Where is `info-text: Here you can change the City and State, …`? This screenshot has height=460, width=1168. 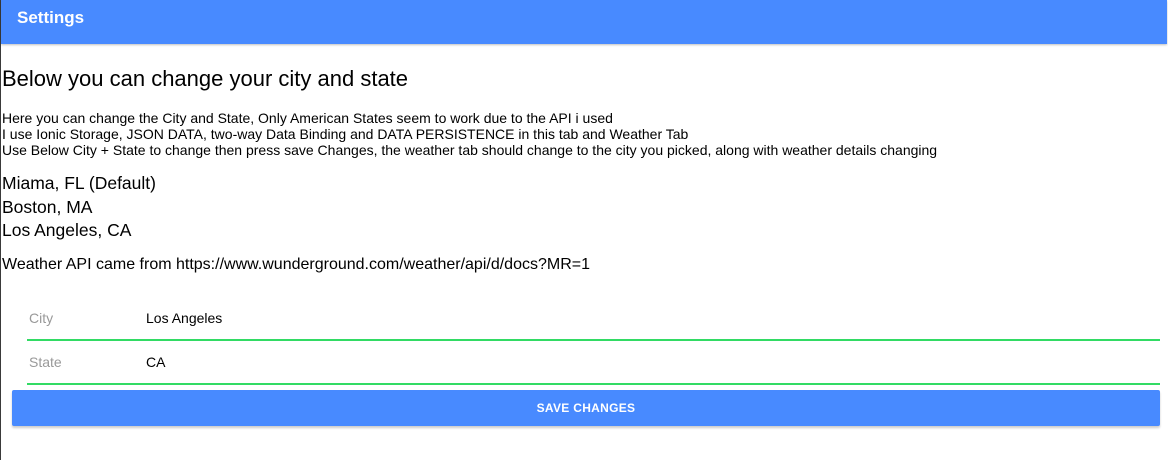
info-text: Here you can change the City and State, … is located at coordinates (584, 134).